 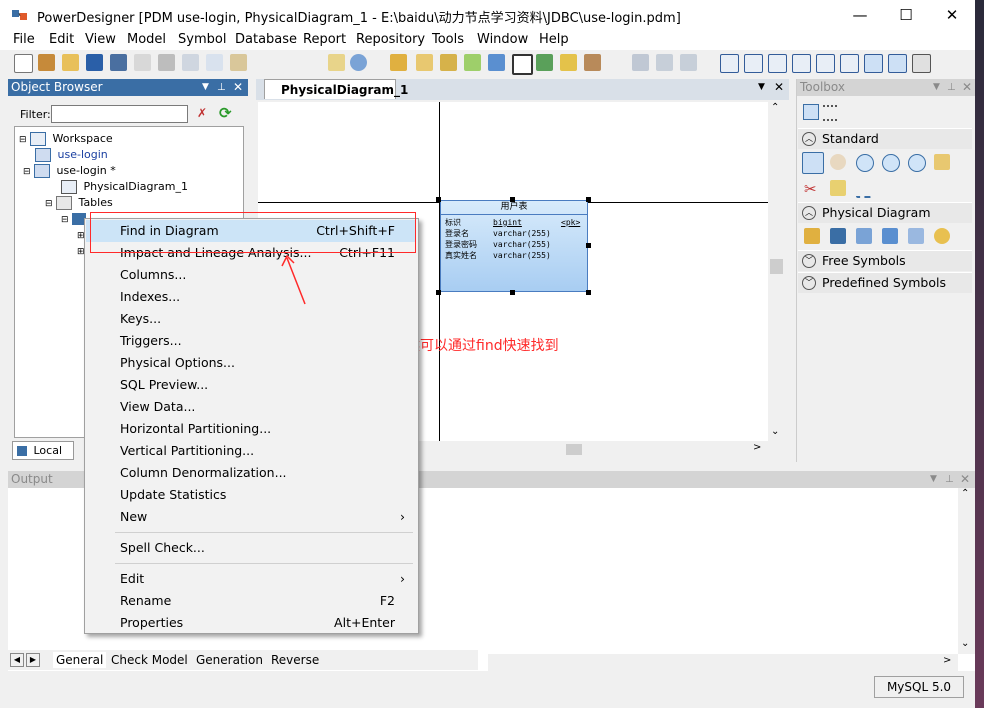 What do you see at coordinates (522, 64) in the screenshot?
I see `rectangle-icon` at bounding box center [522, 64].